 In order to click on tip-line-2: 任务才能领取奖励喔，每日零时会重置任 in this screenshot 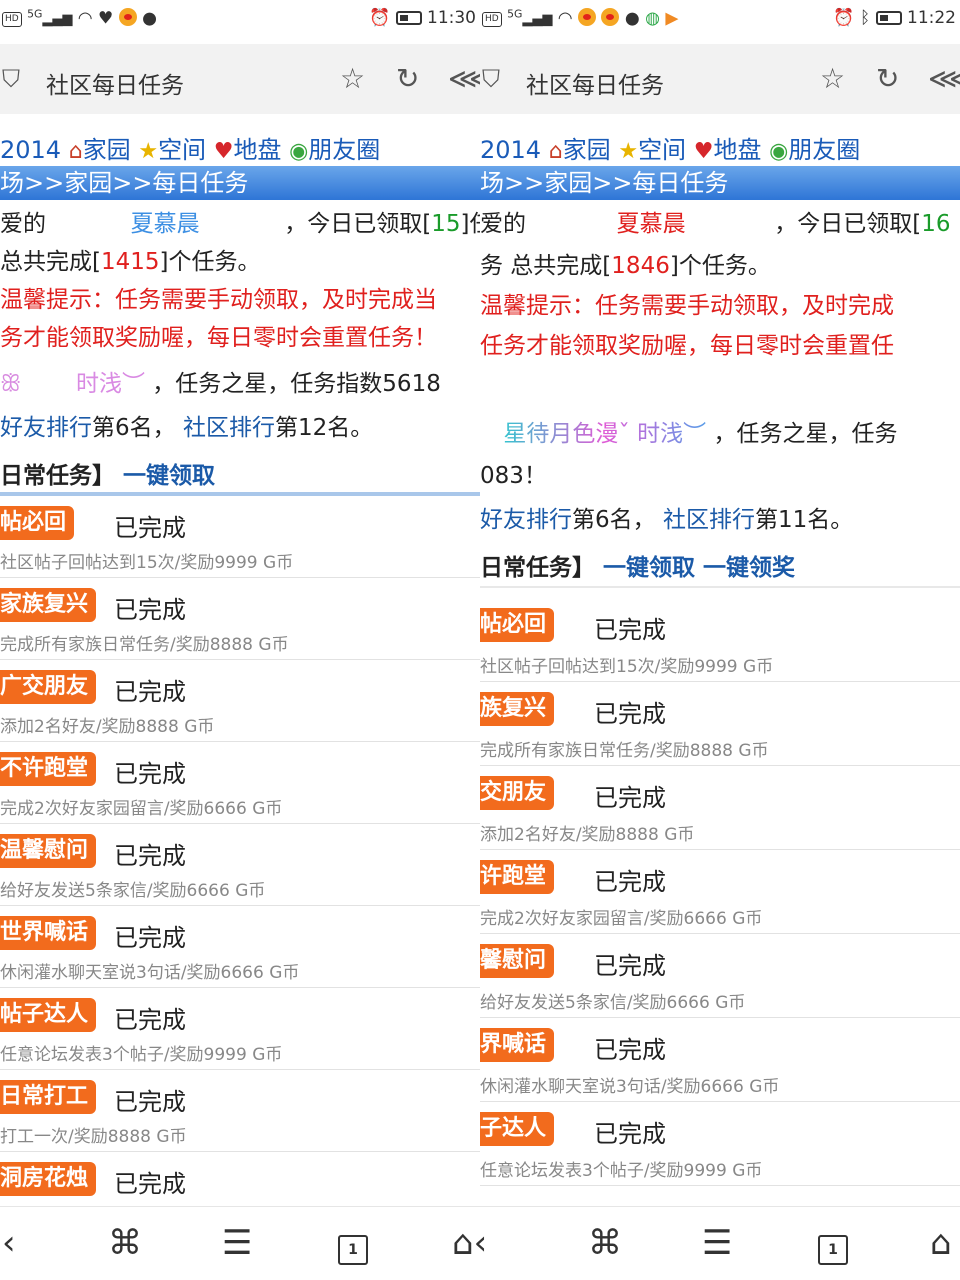, I will do `click(687, 346)`.